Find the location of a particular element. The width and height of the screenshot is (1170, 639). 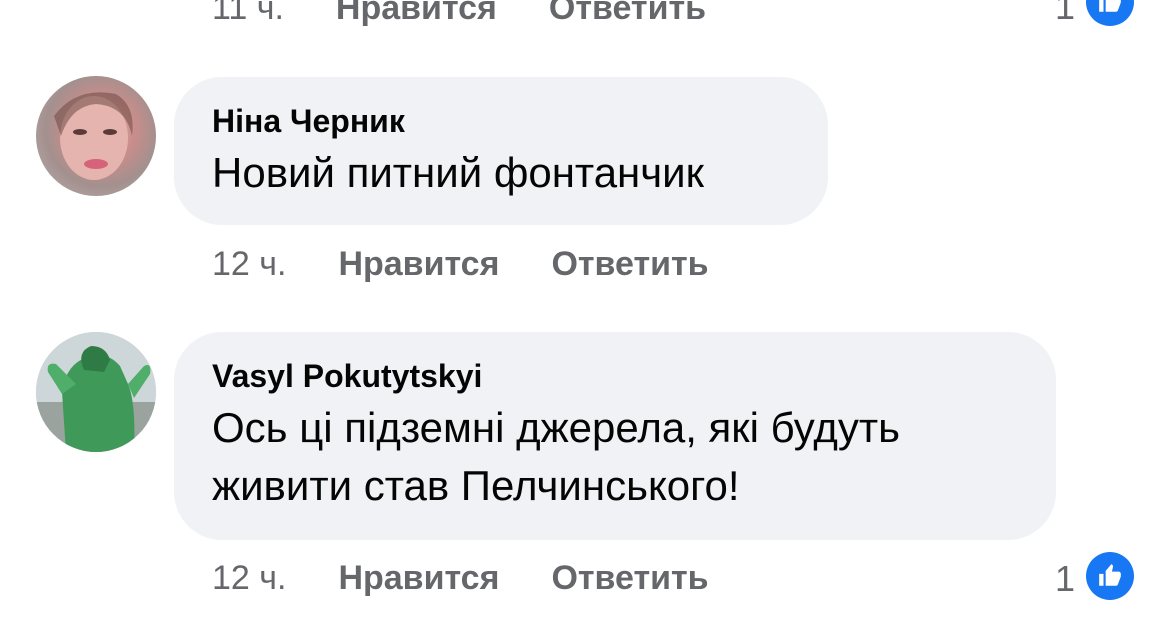

comment-text-line: Ось ці підземні джерела, які будуть is located at coordinates (556, 427).